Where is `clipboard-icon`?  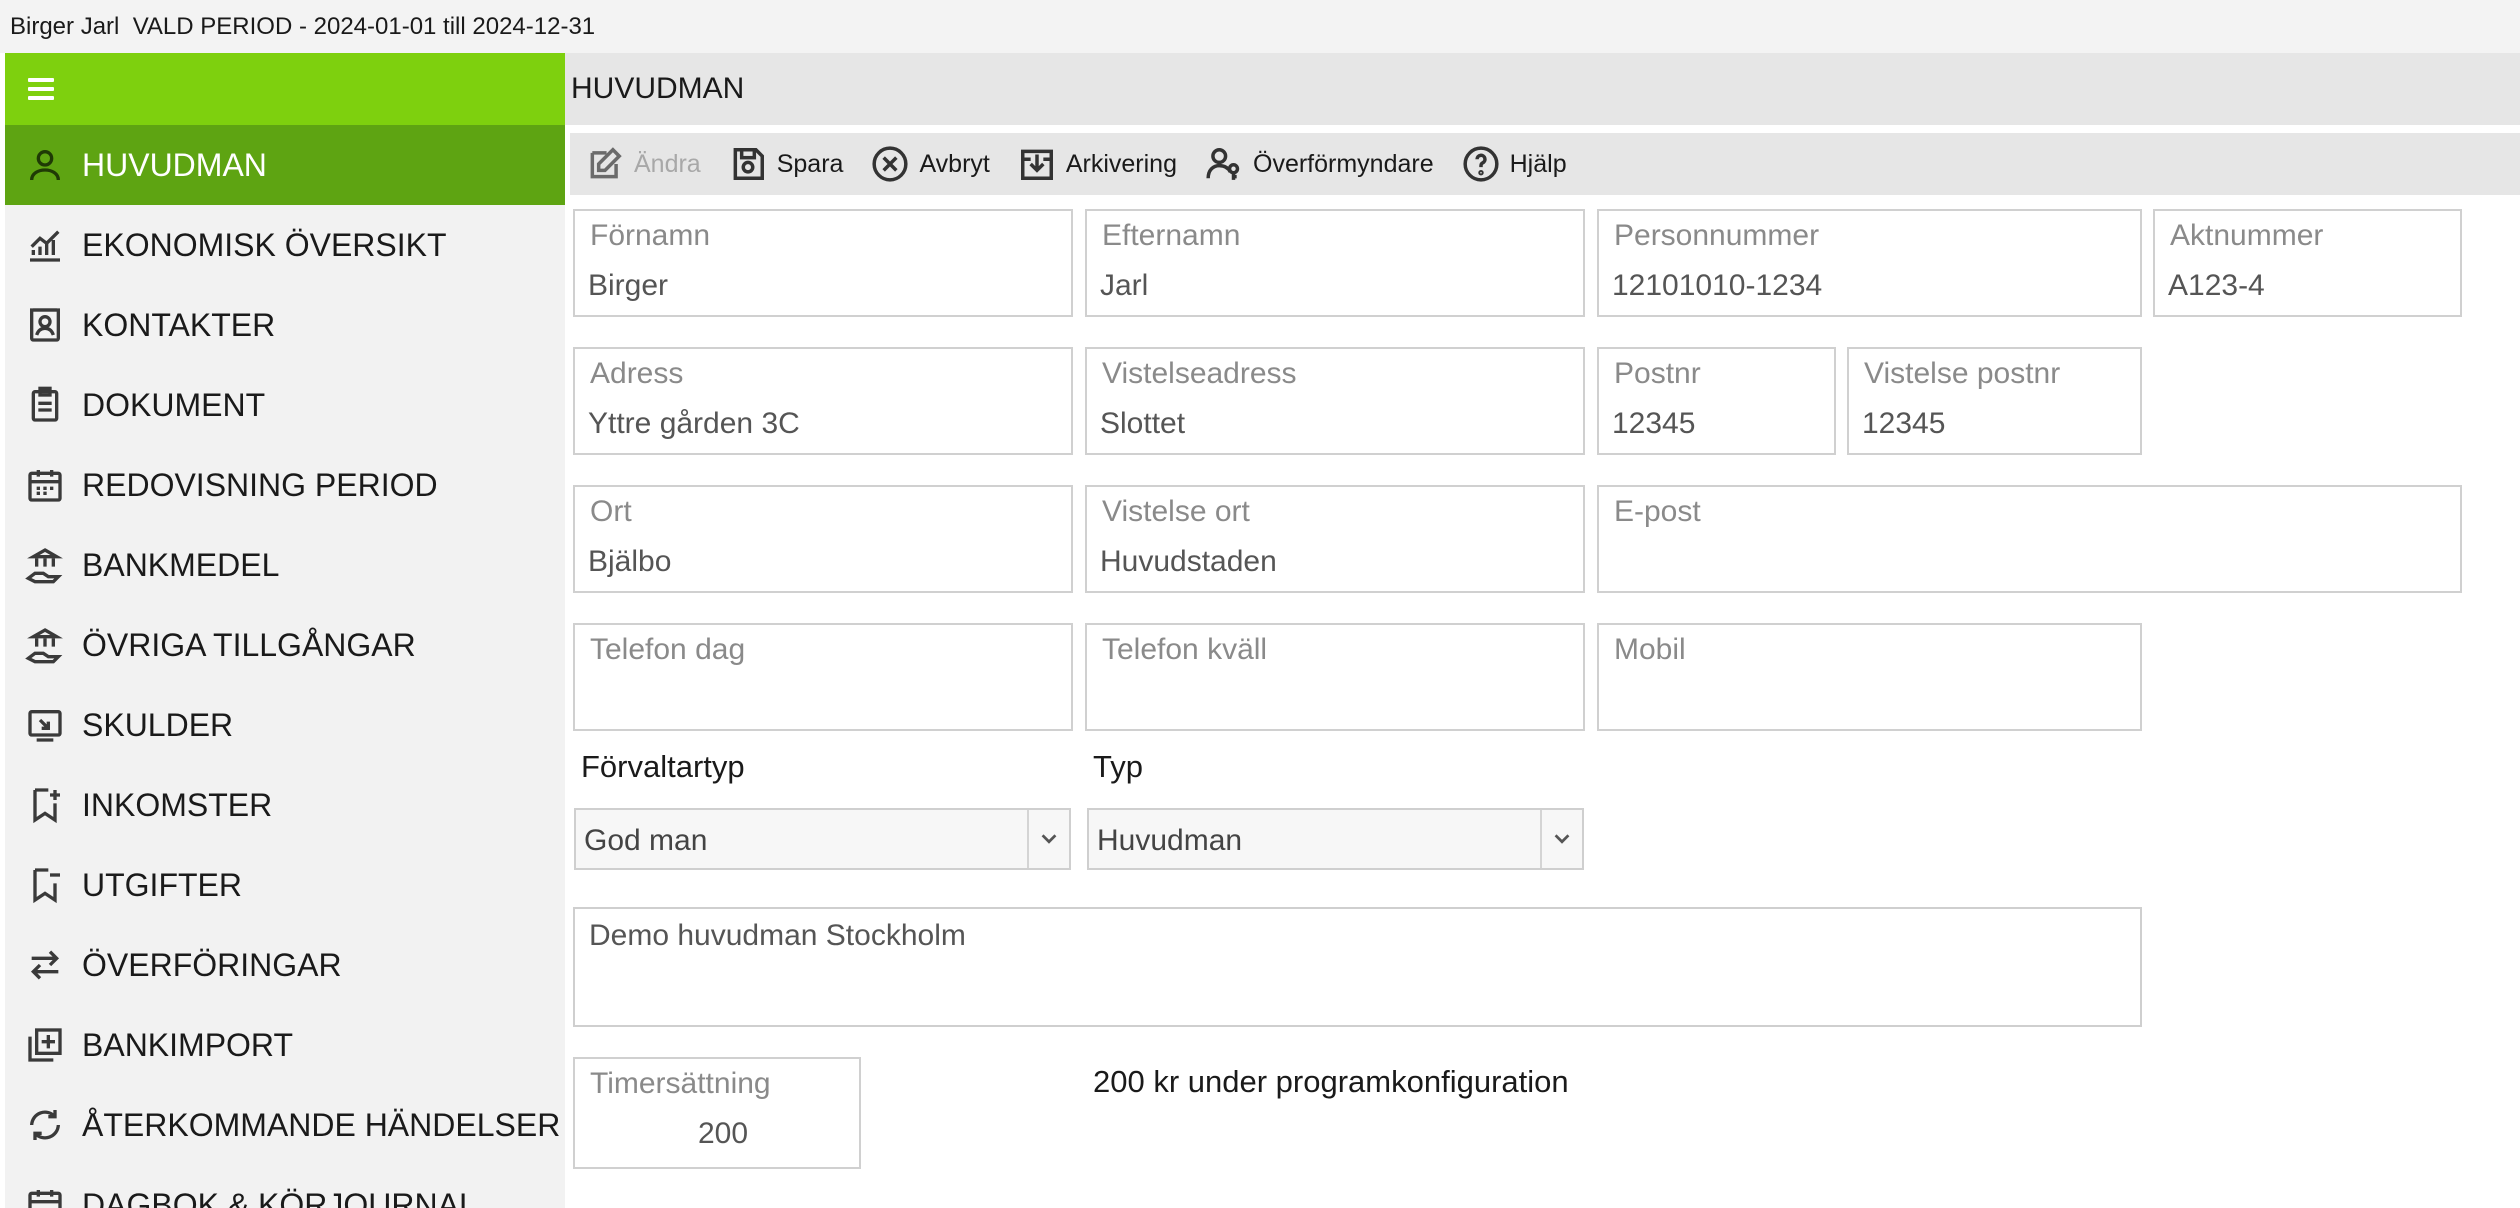 clipboard-icon is located at coordinates (45, 405).